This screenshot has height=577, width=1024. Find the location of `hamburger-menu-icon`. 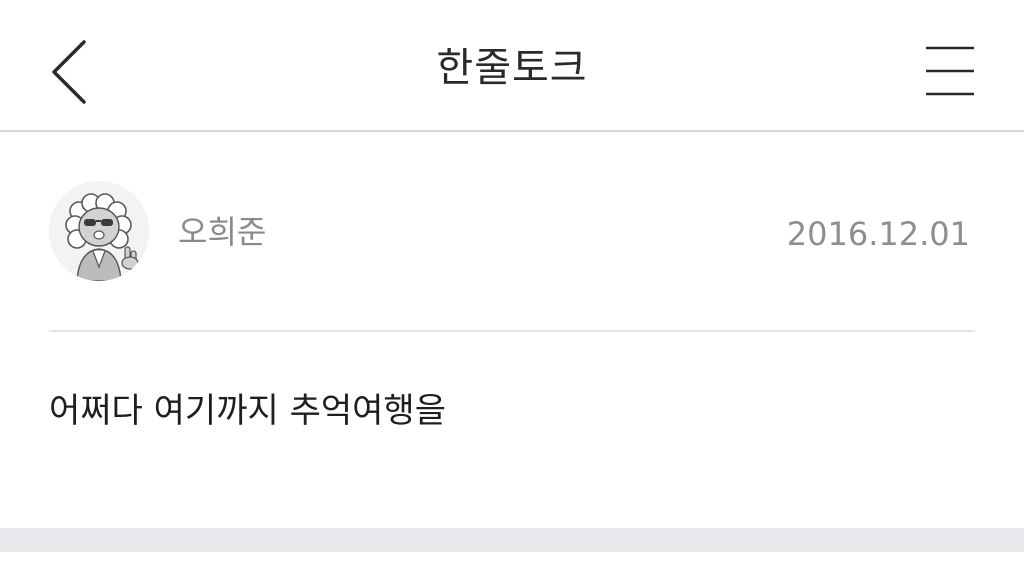

hamburger-menu-icon is located at coordinates (950, 71).